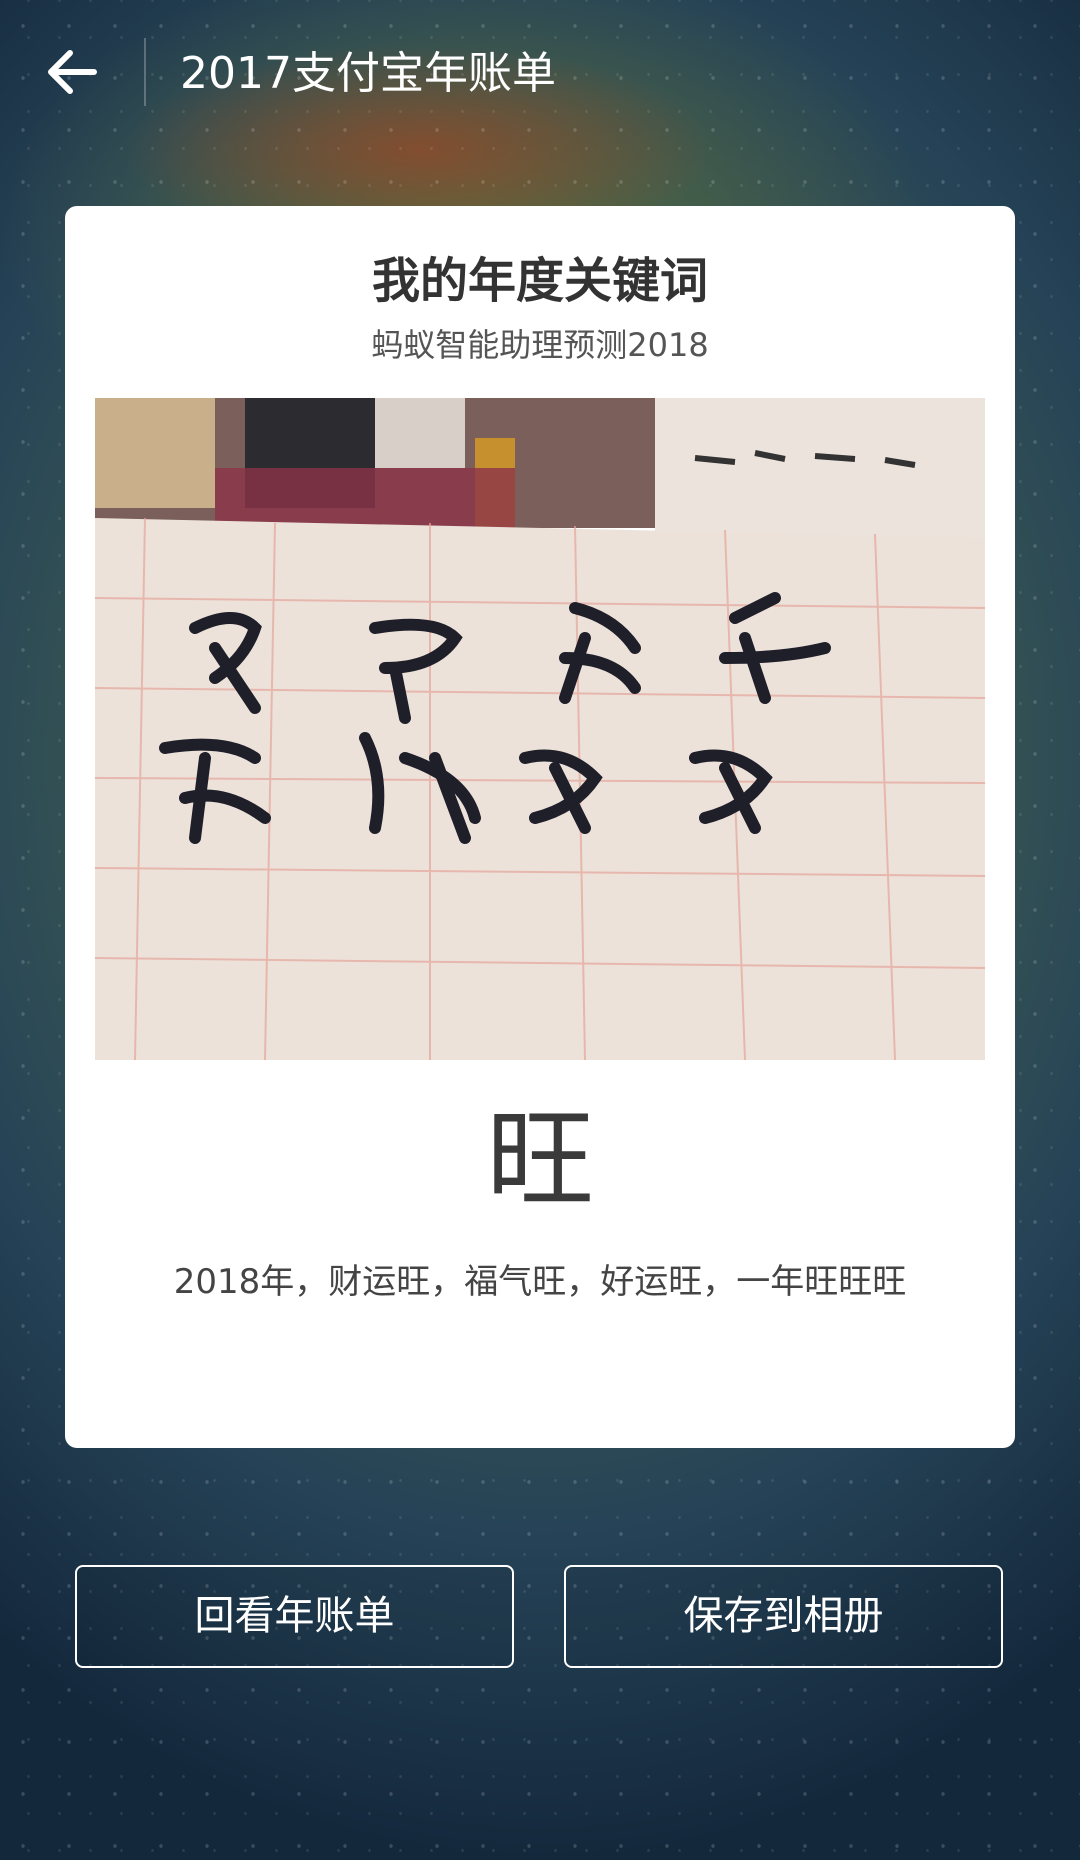  I want to click on save-to-album-button: 保存到相册, so click(783, 1616).